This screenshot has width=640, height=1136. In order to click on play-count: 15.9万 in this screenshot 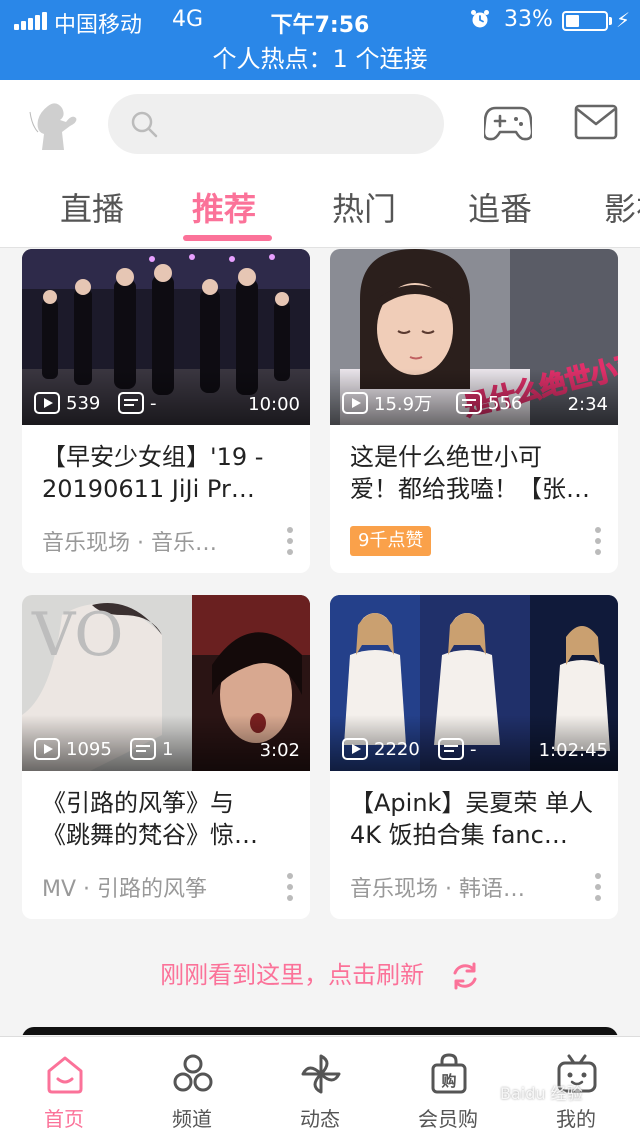, I will do `click(387, 403)`.